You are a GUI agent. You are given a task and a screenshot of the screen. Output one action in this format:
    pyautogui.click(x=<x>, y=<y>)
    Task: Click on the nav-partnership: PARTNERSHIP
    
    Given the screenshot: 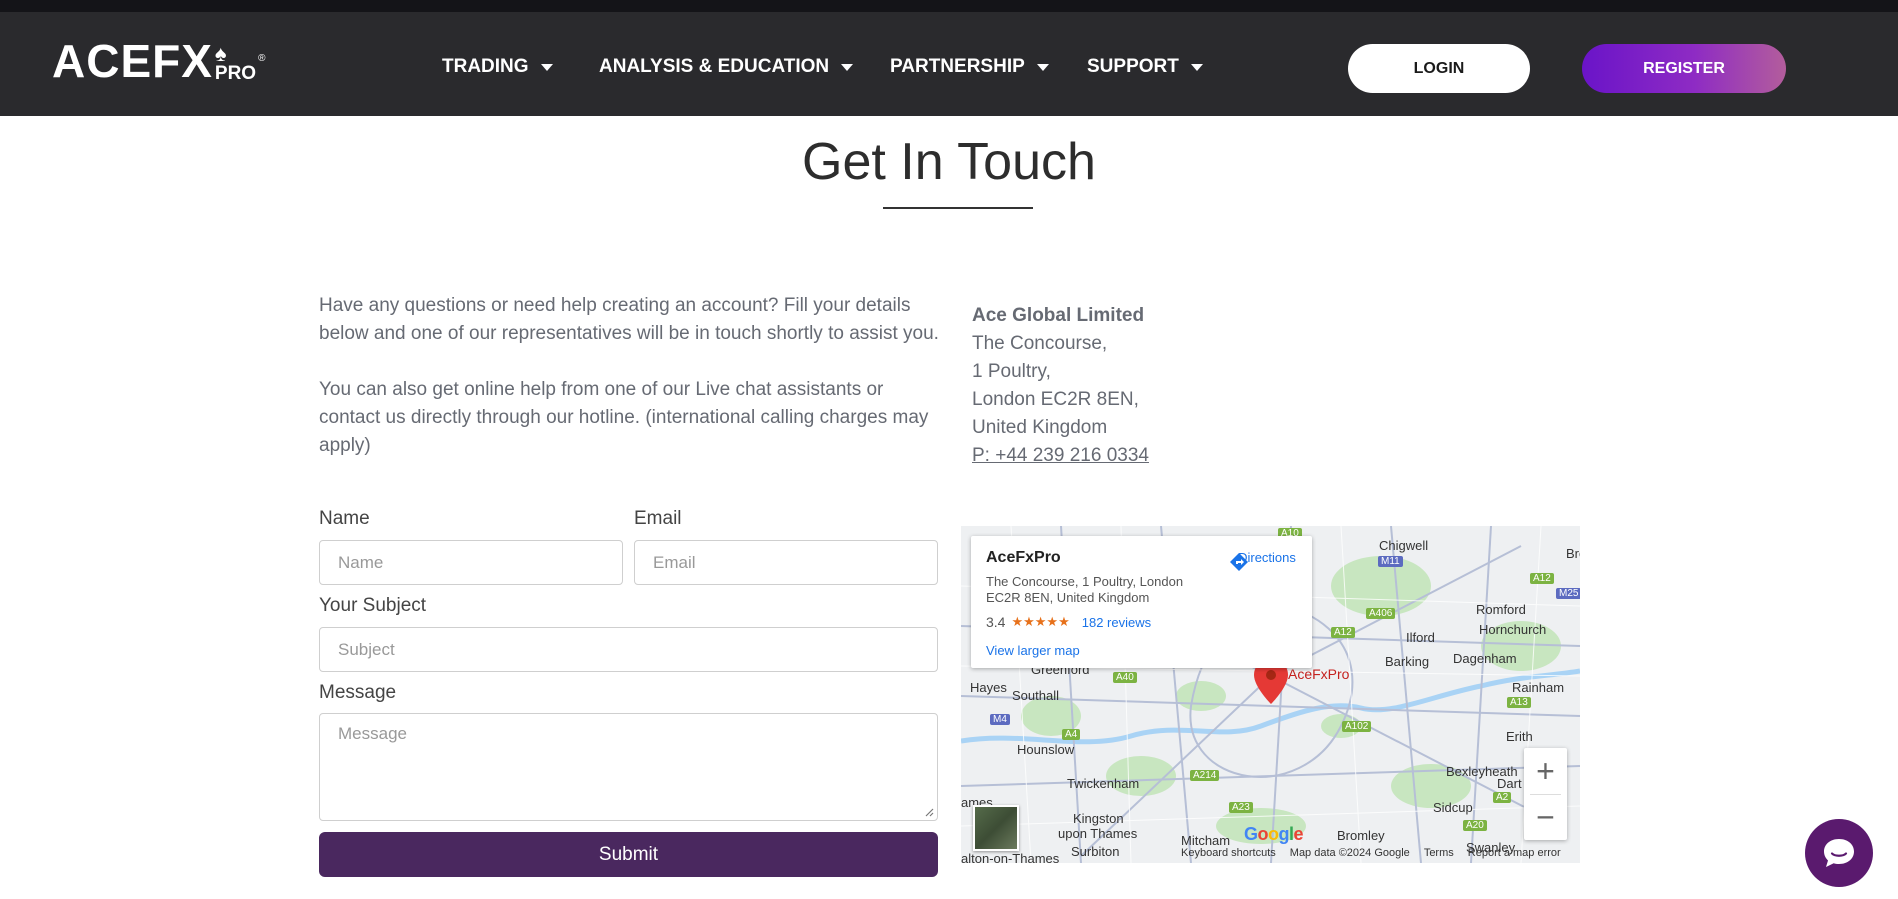 What is the action you would take?
    pyautogui.click(x=969, y=67)
    